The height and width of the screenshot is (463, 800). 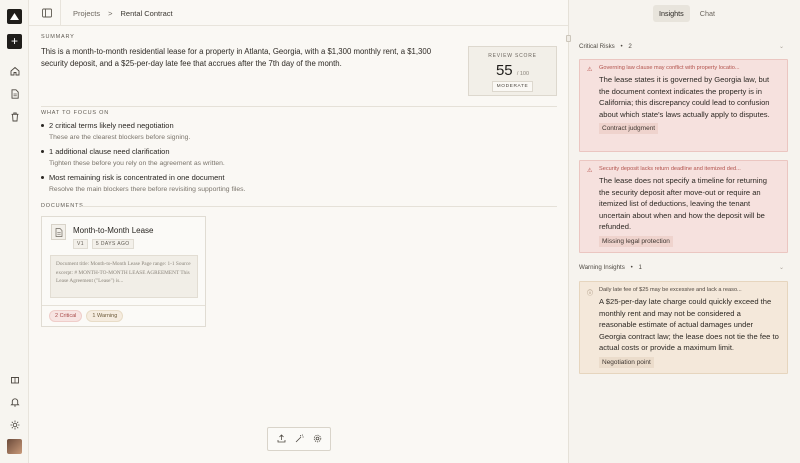 I want to click on score-max: / 100, so click(x=523, y=74).